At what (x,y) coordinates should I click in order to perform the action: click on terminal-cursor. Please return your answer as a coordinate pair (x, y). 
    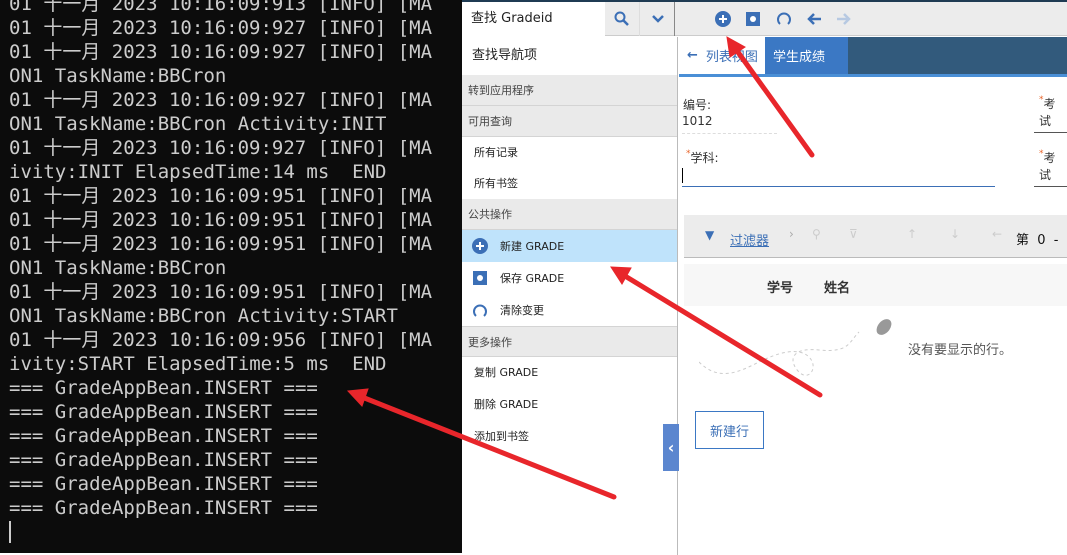
    Looking at the image, I should click on (10, 532).